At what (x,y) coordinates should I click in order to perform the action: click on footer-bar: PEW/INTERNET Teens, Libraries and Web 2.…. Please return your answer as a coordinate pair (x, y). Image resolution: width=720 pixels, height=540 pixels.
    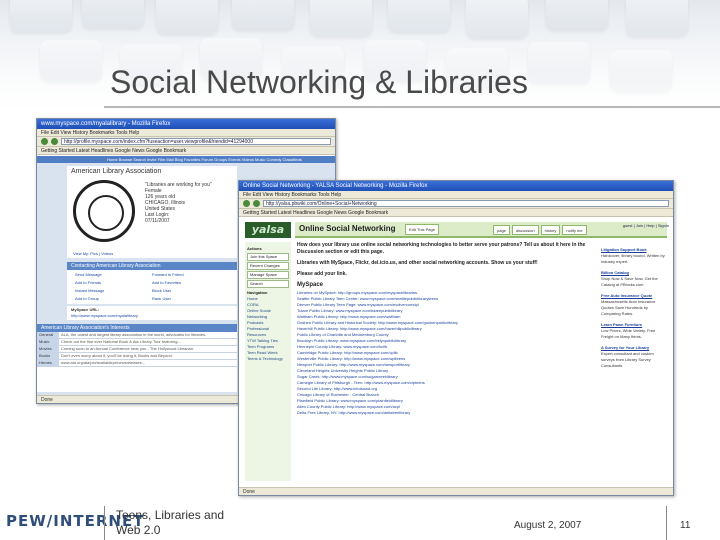
    Looking at the image, I should click on (360, 523).